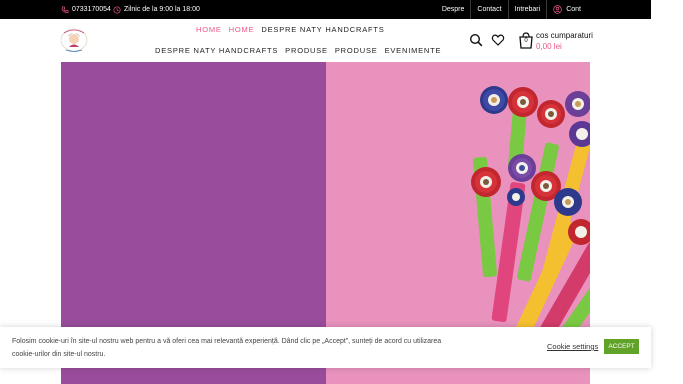 Image resolution: width=683 pixels, height=384 pixels. Describe the element at coordinates (476, 40) in the screenshot. I see `search-icon` at that location.